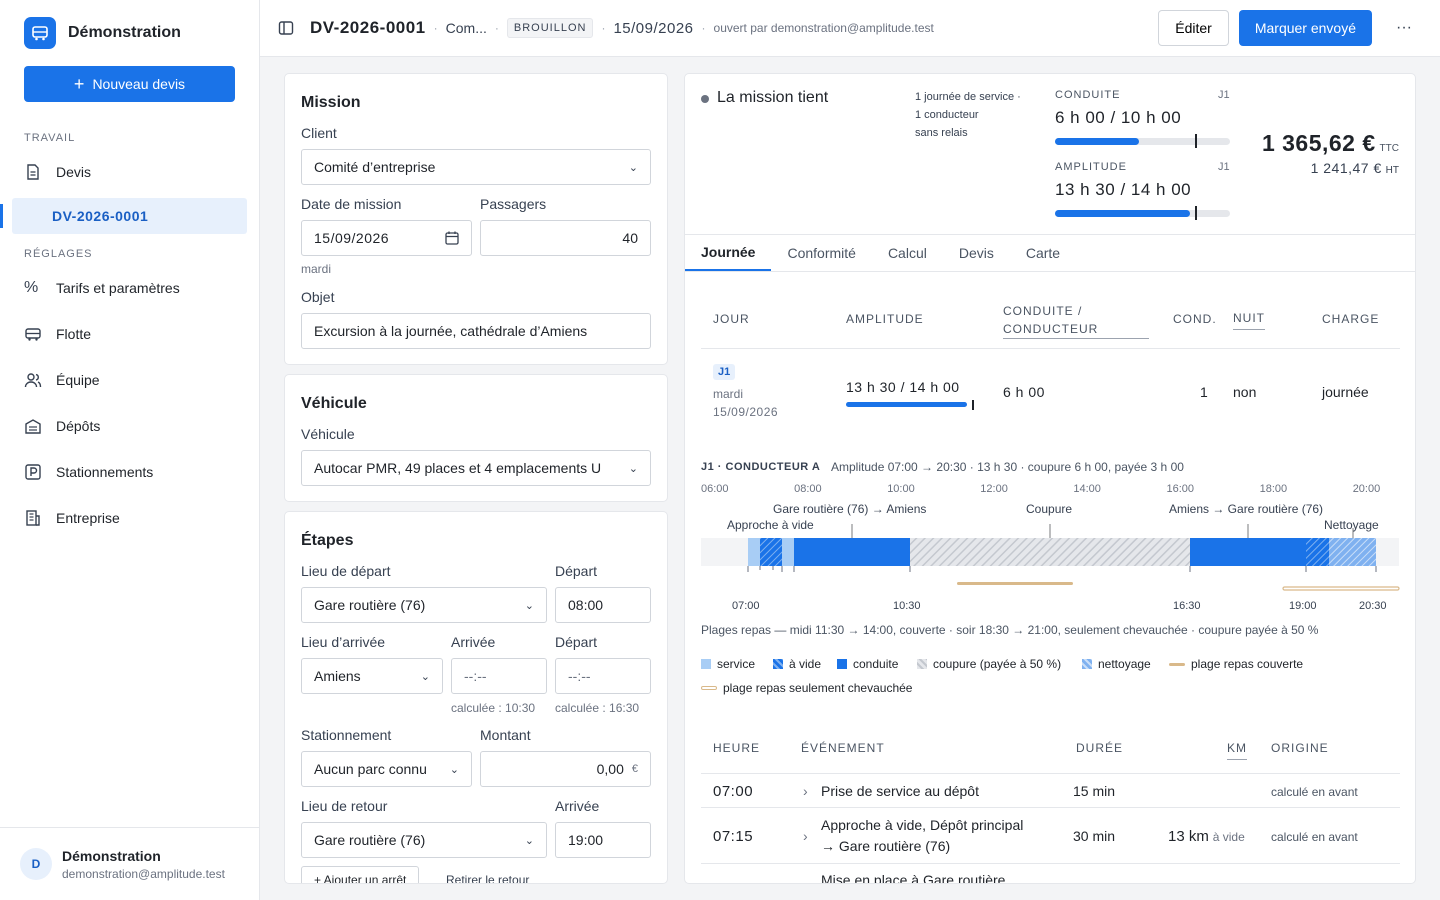 The image size is (1440, 900). Describe the element at coordinates (1043, 253) in the screenshot. I see `tab-carte: Carte` at that location.